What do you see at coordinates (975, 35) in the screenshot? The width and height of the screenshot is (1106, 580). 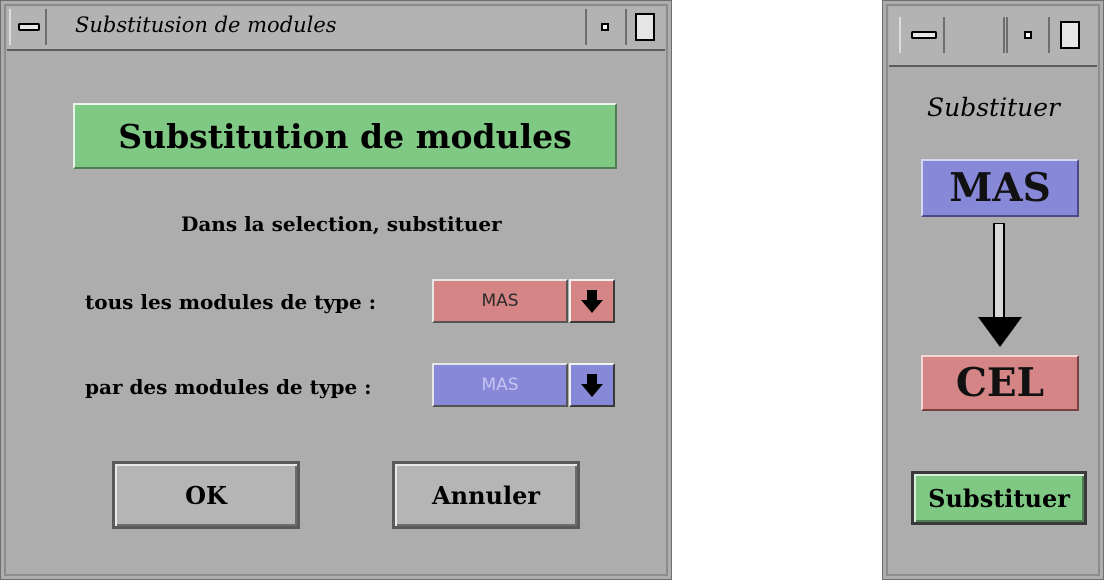 I see `title-area` at bounding box center [975, 35].